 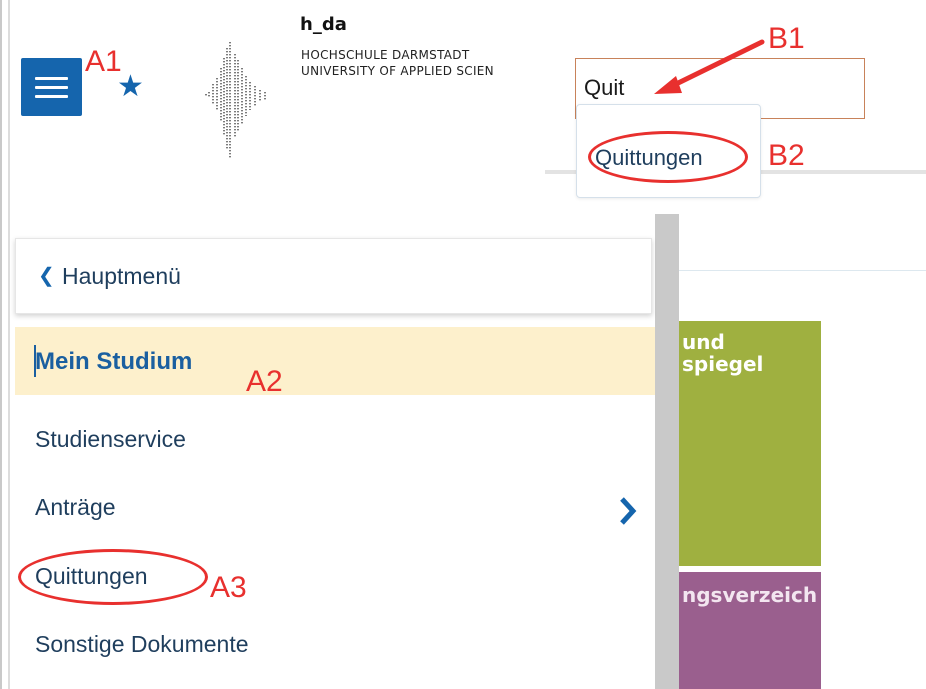 What do you see at coordinates (1, 344) in the screenshot?
I see `window-edge` at bounding box center [1, 344].